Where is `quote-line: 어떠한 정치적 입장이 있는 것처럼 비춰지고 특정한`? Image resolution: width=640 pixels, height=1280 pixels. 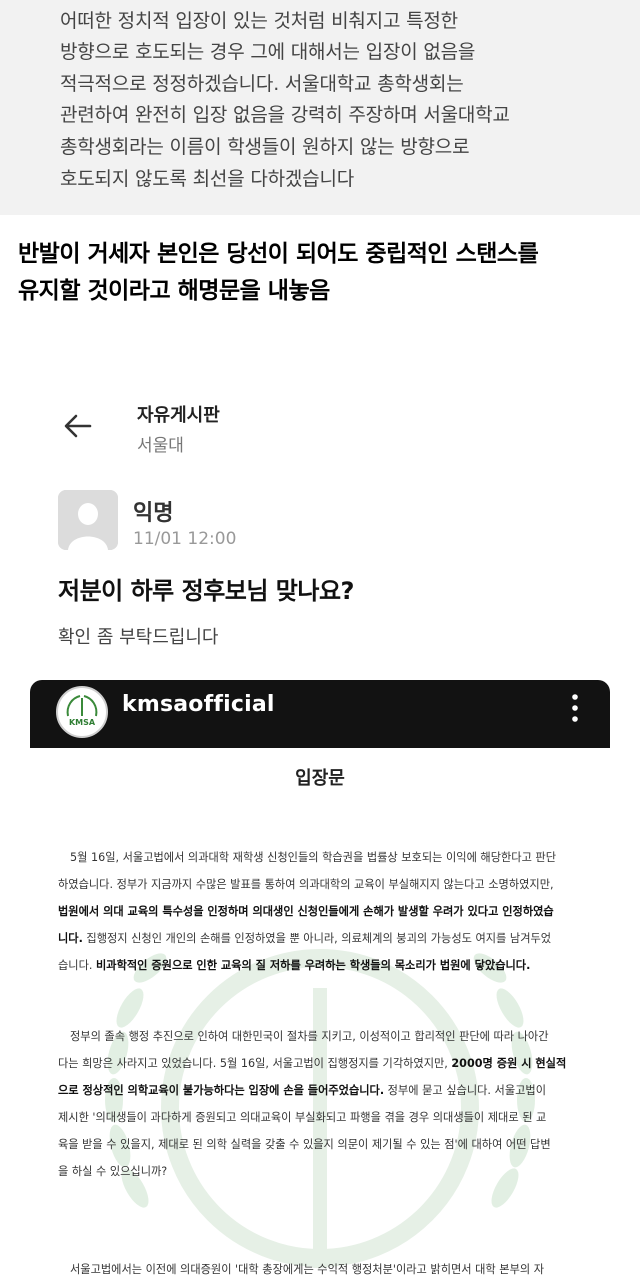
quote-line: 어떠한 정치적 입장이 있는 것처럼 비춰지고 특정한 is located at coordinates (259, 20).